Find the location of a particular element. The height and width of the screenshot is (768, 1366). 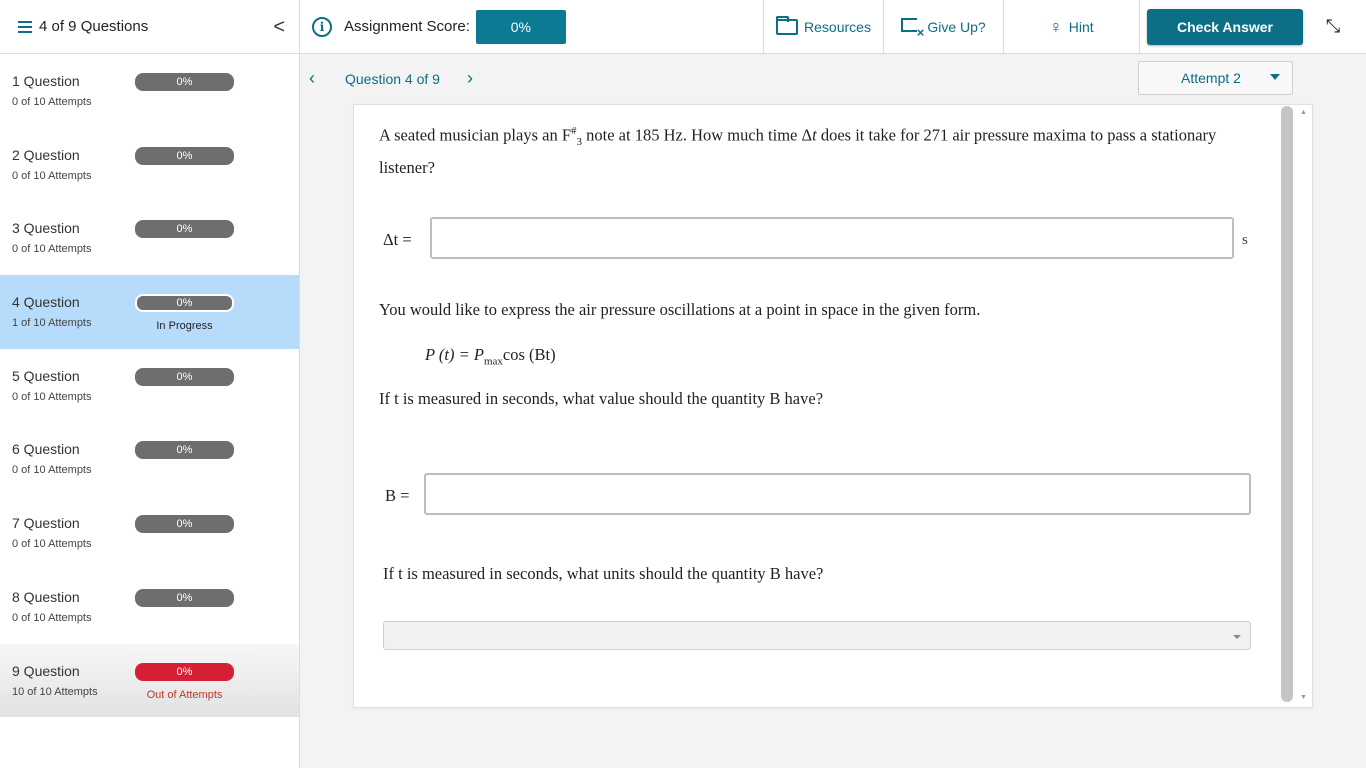

question-count-panel: 4 of 9 Questions < is located at coordinates (150, 27).